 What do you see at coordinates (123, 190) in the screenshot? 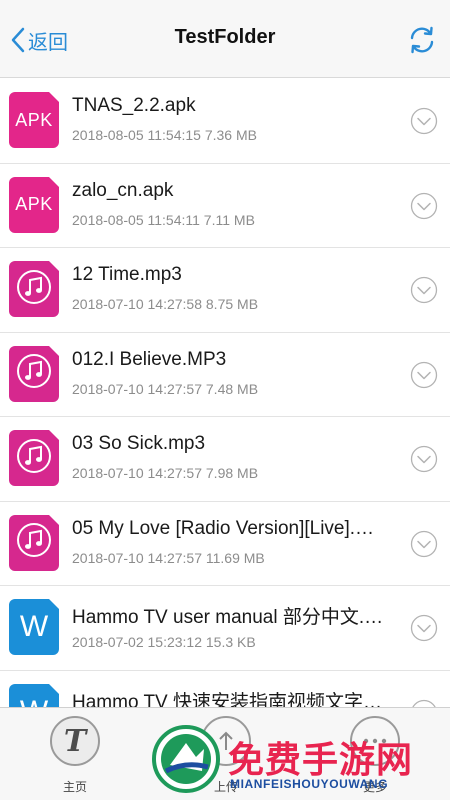
I see `file-name: zalo_cn.apk` at bounding box center [123, 190].